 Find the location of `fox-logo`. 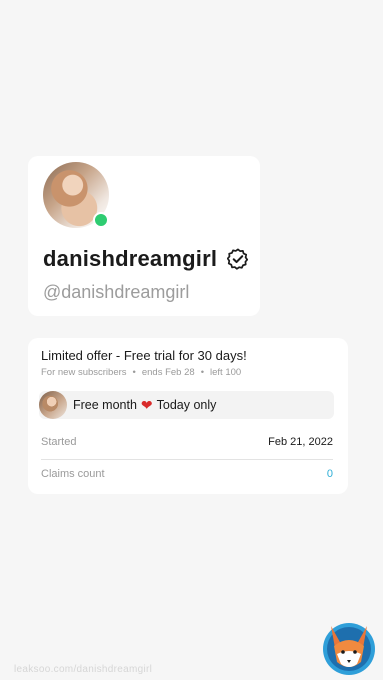

fox-logo is located at coordinates (349, 649).